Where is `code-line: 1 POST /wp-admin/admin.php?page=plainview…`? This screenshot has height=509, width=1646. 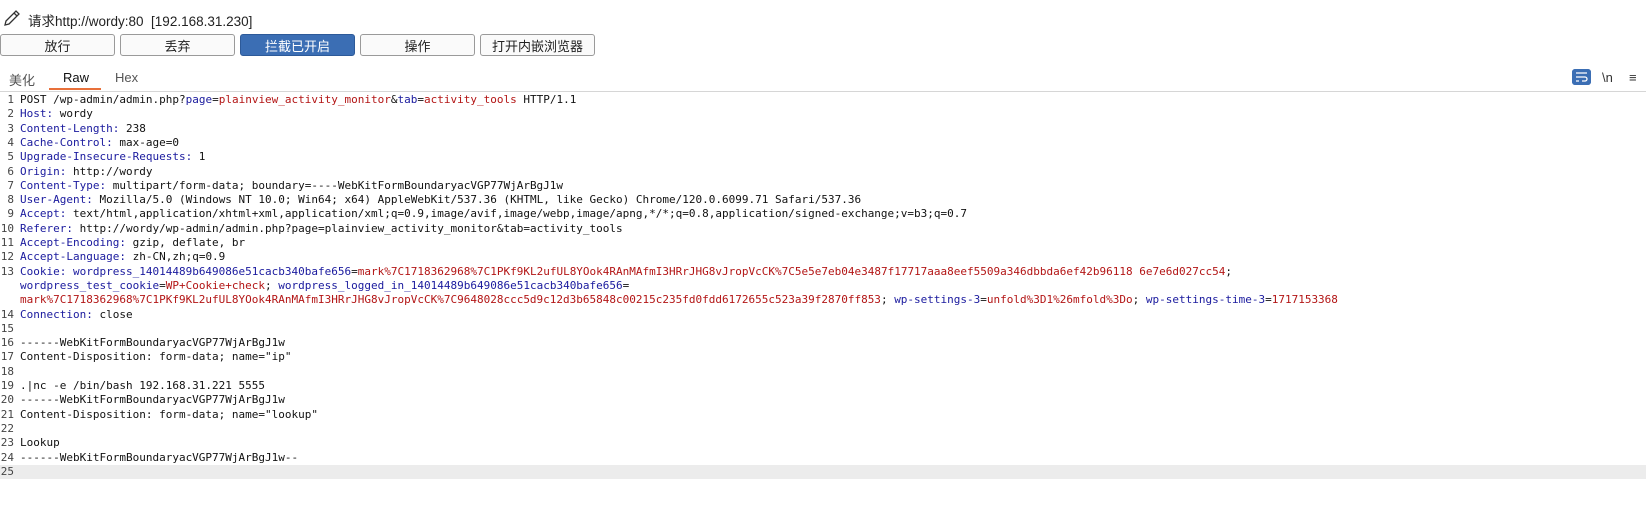 code-line: 1 POST /wp-admin/admin.php?page=plainview… is located at coordinates (823, 100).